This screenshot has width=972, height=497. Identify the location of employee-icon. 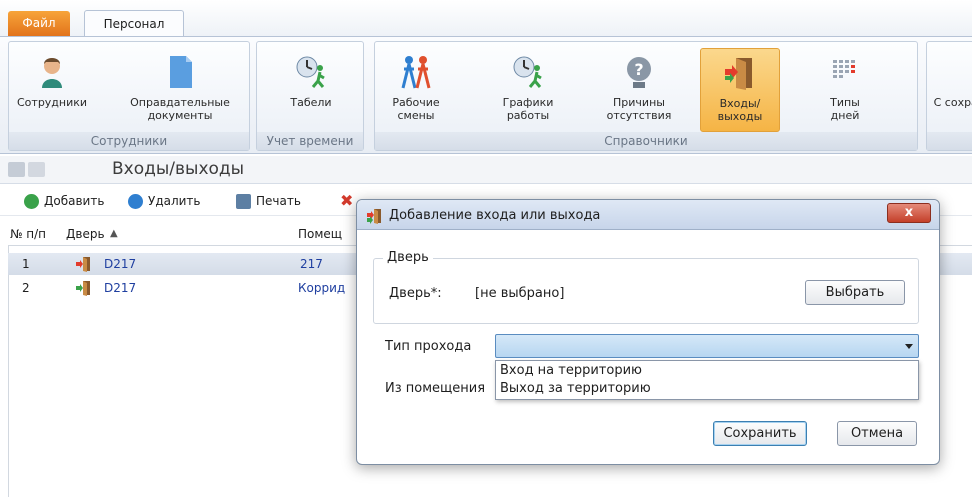
(52, 73).